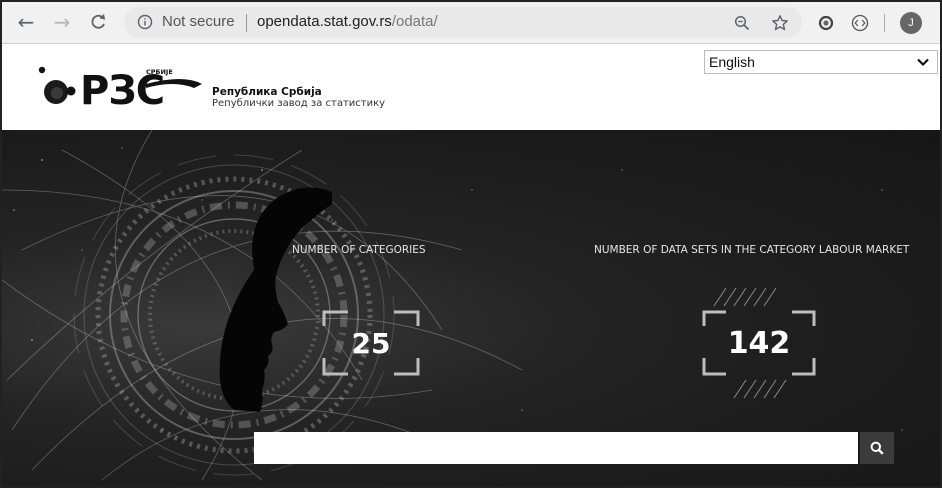 Image resolution: width=942 pixels, height=488 pixels. I want to click on address-divider, so click(246, 23).